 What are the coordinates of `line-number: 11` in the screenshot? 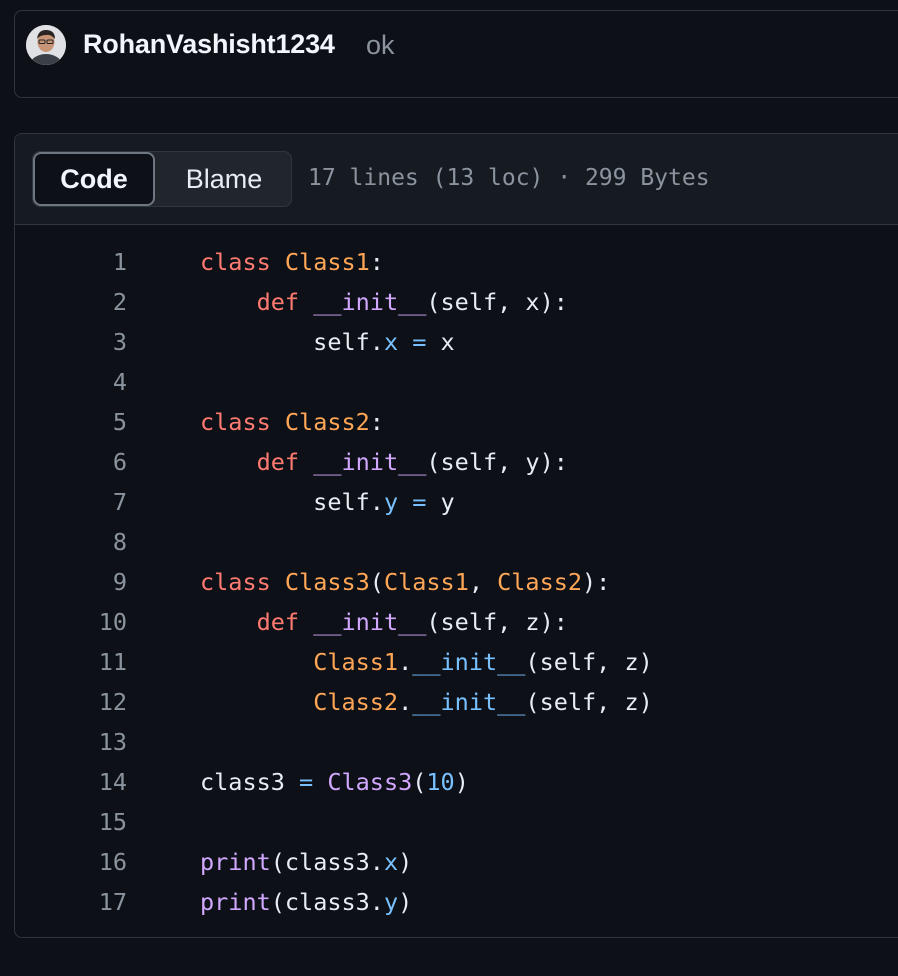 It's located at (71, 662).